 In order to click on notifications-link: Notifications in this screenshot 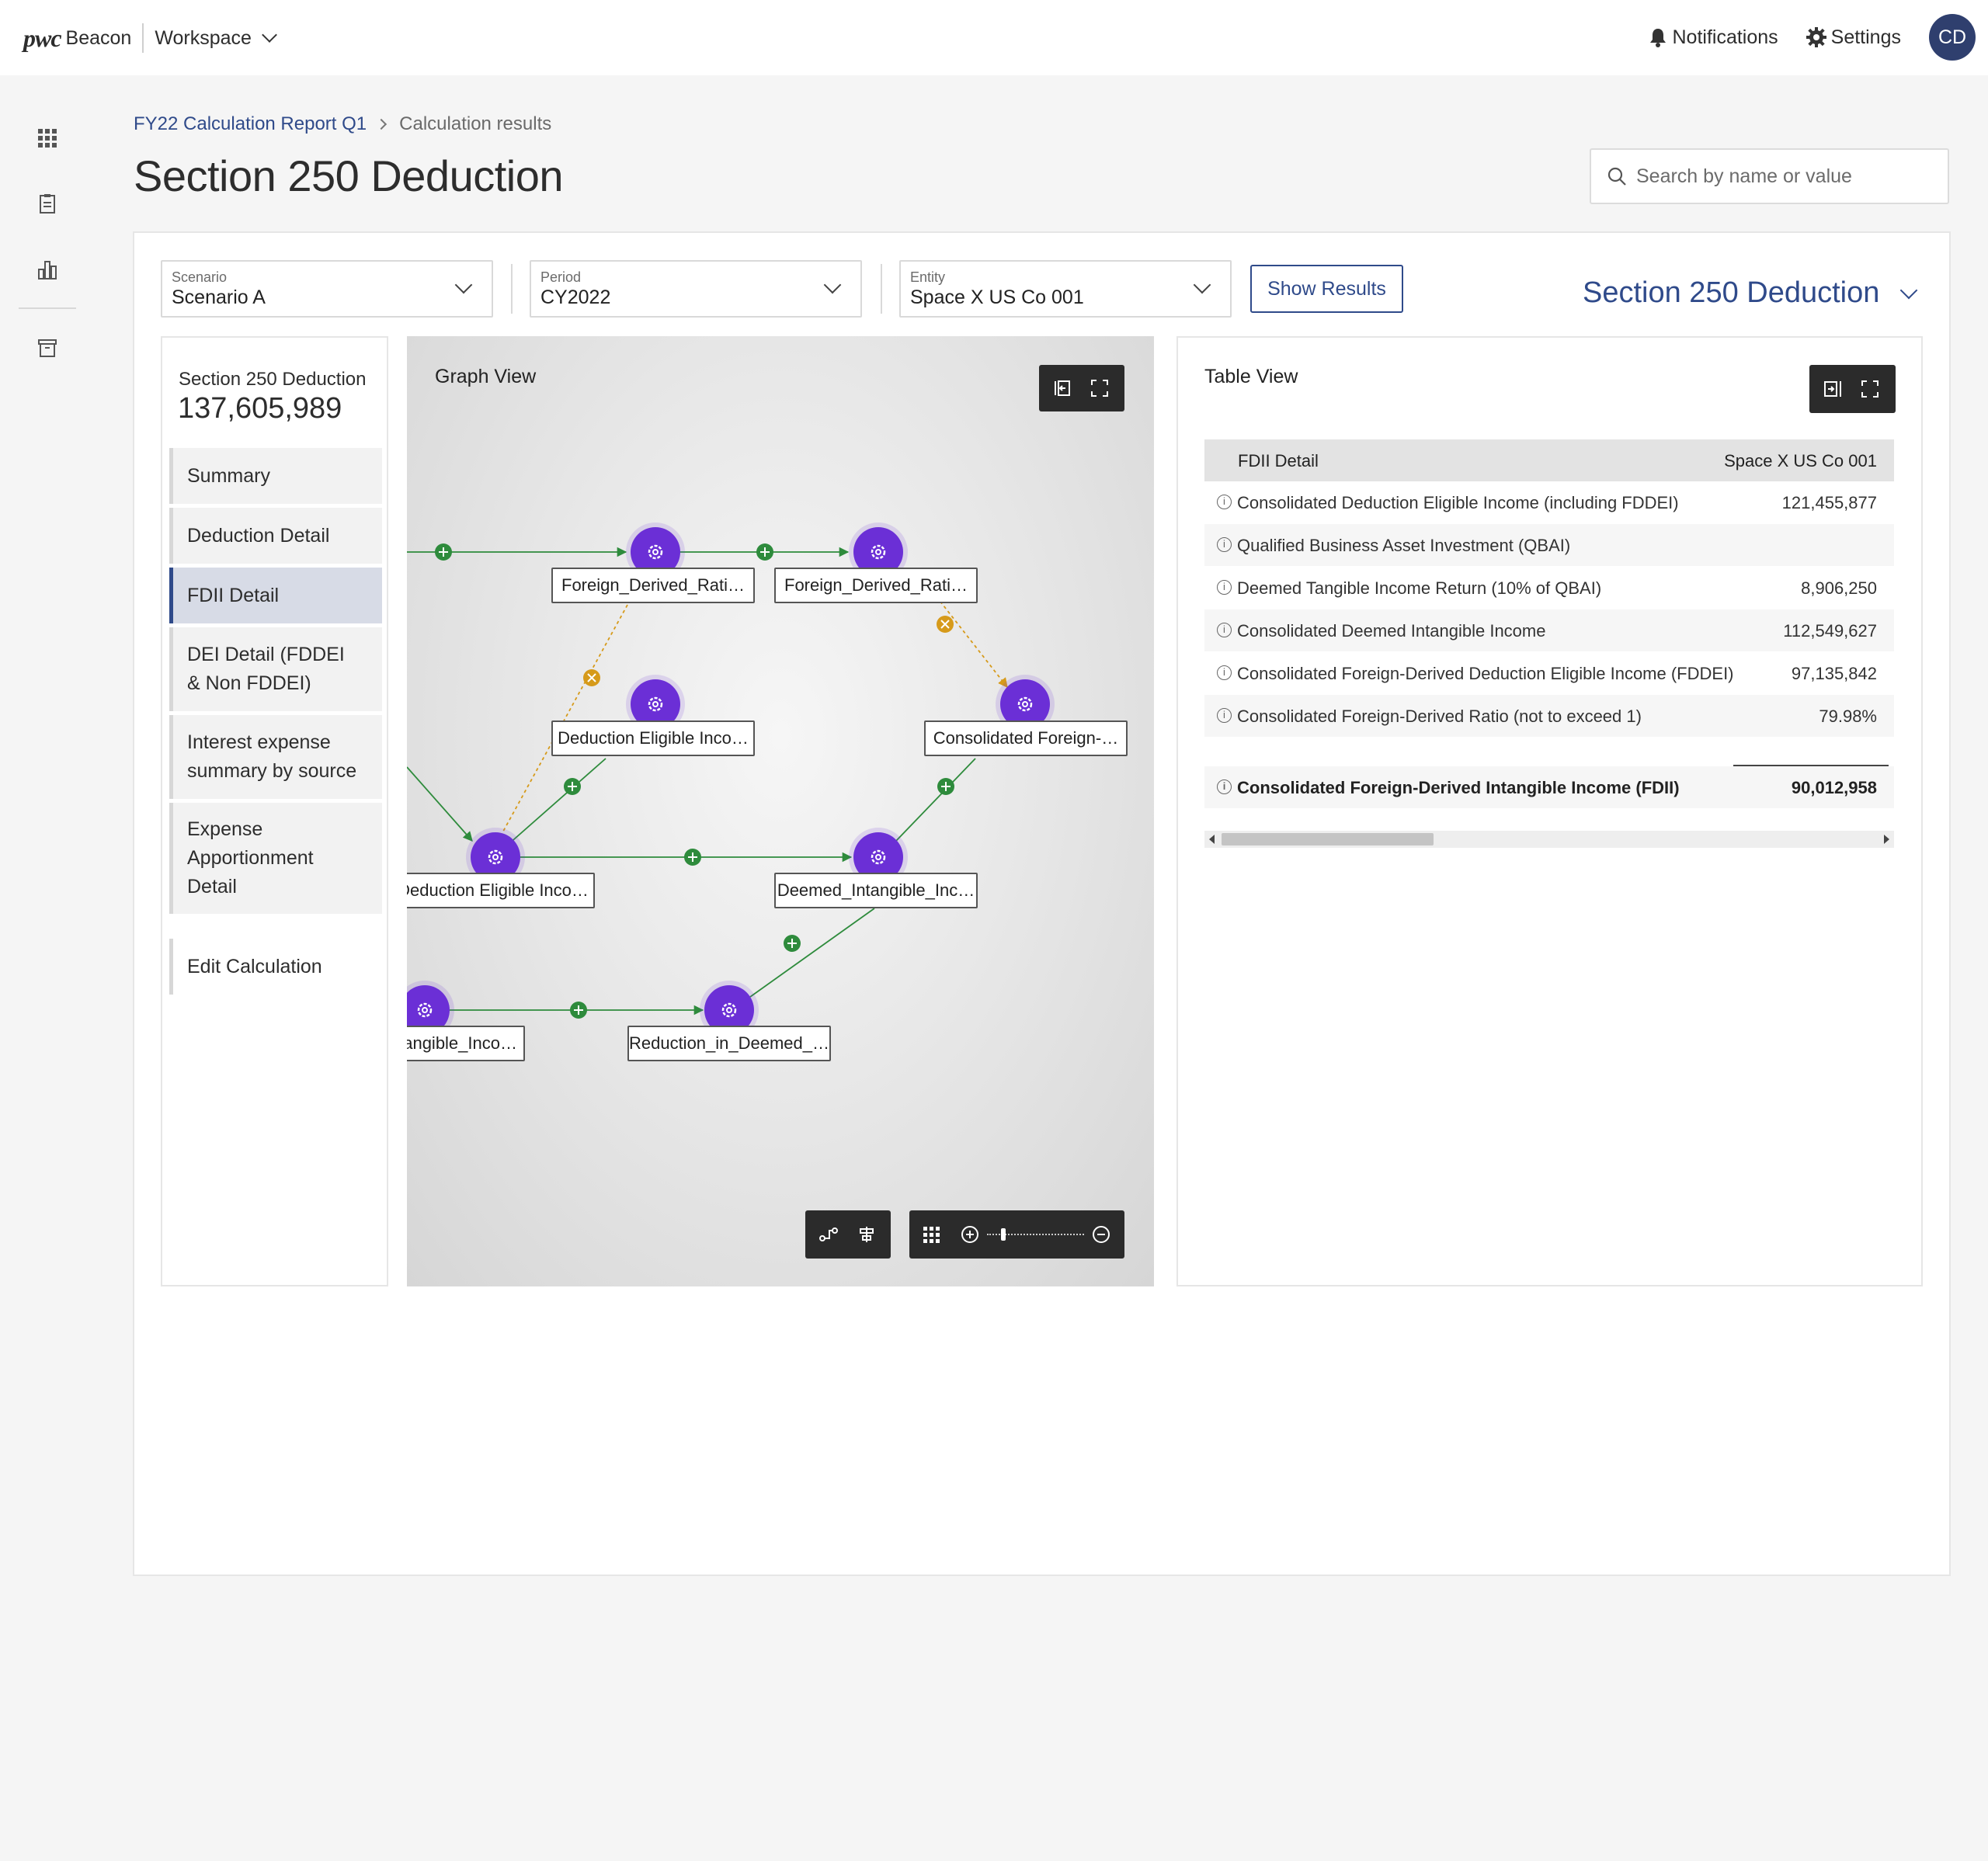, I will do `click(1714, 37)`.